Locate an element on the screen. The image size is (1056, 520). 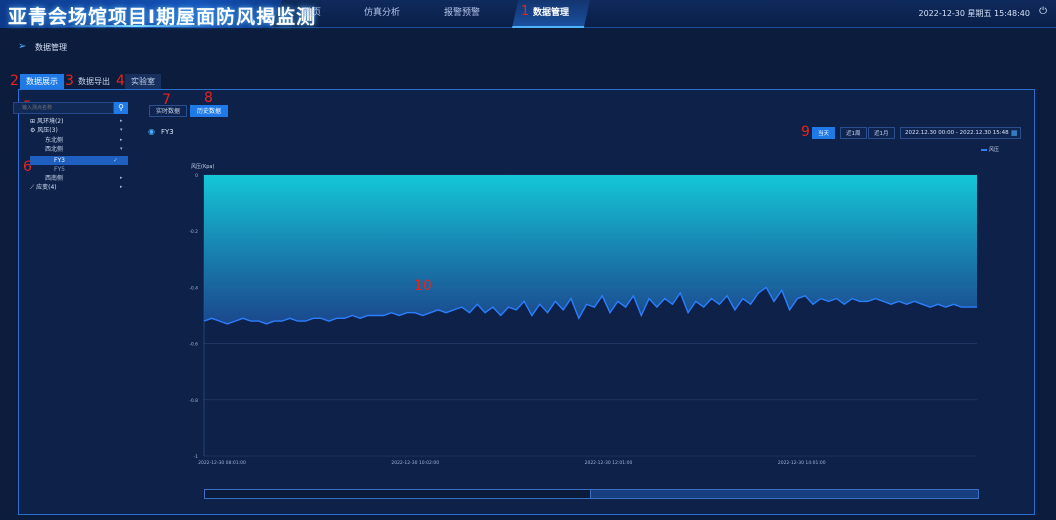
y-tick-label: 0 is located at coordinates (196, 176).